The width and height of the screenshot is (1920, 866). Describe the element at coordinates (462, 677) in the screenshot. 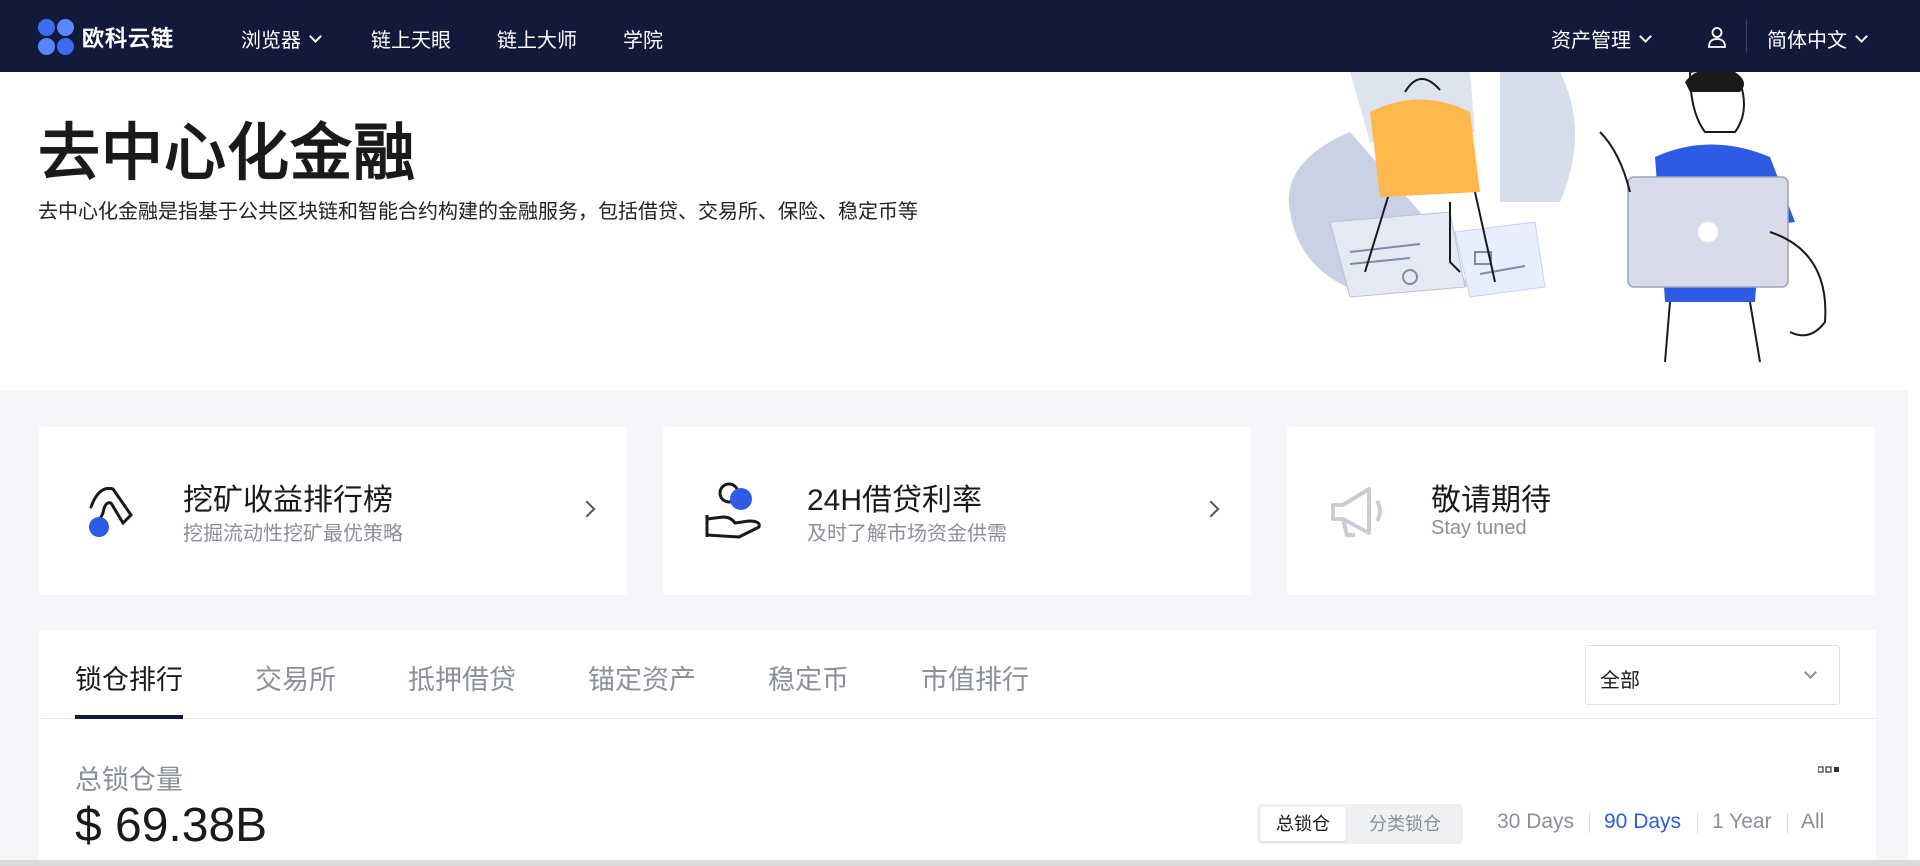

I see `tab-collateral-lending: 抵押借贷` at that location.